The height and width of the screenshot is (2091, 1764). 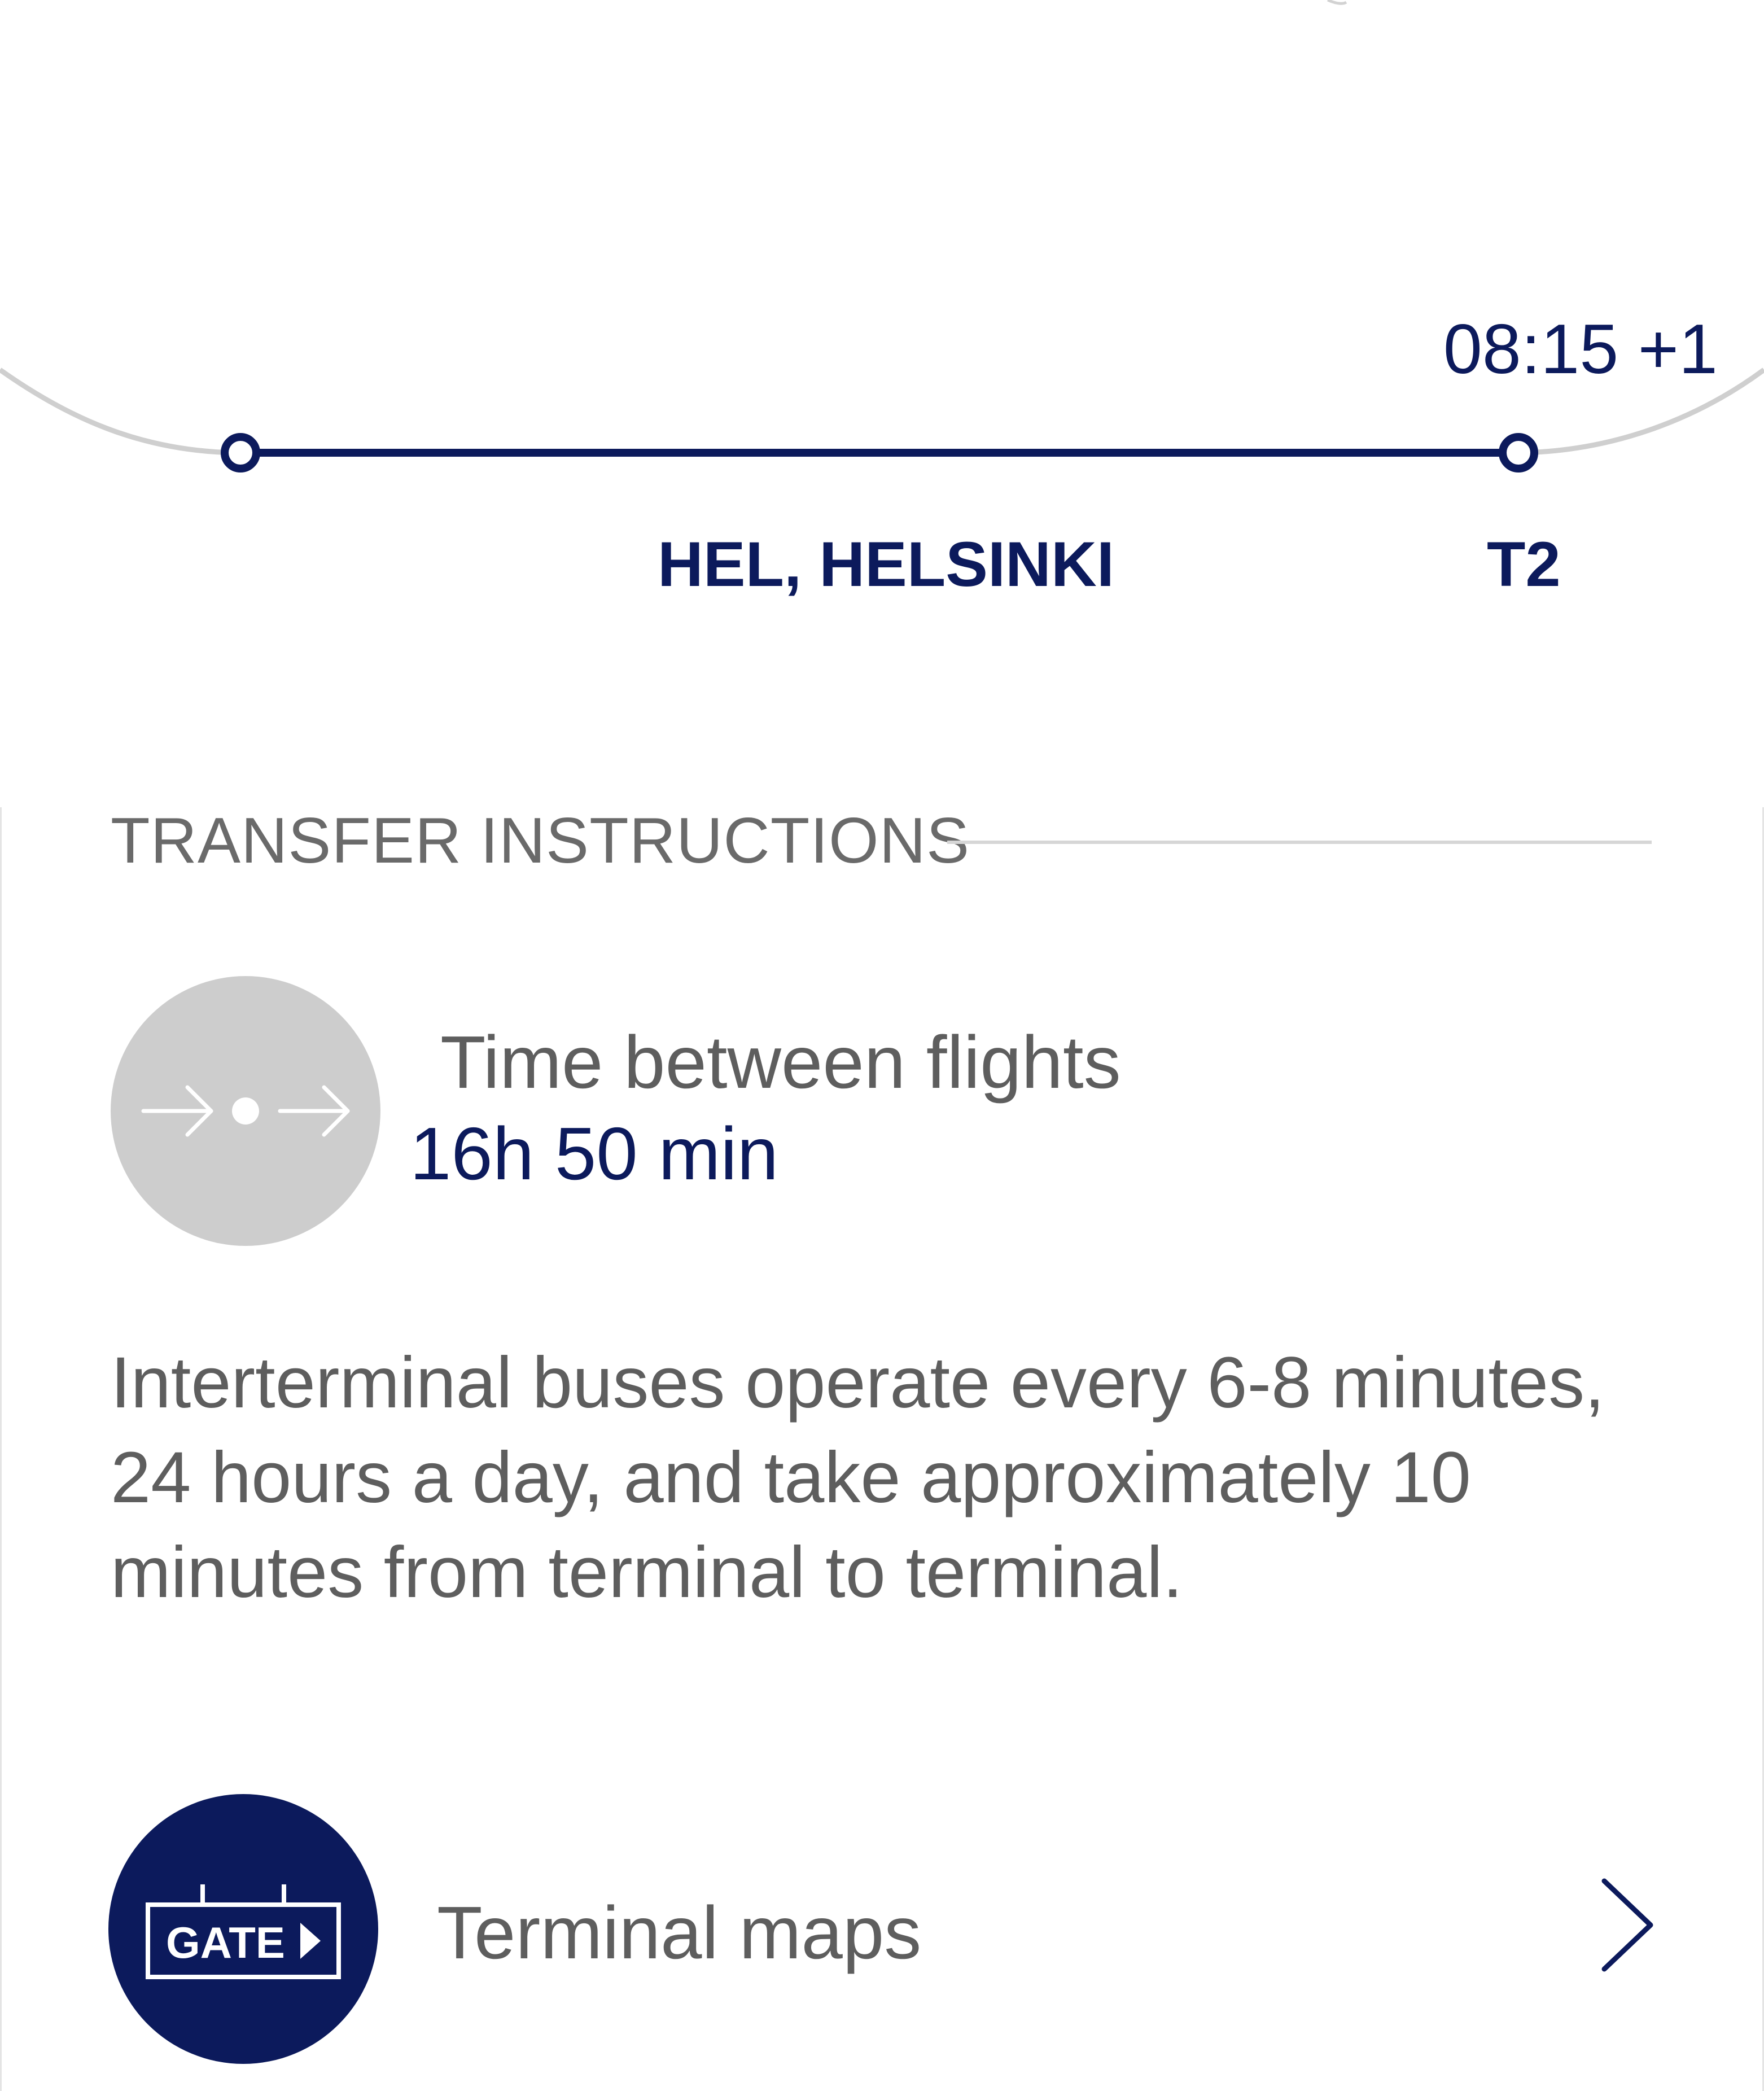 What do you see at coordinates (679, 1932) in the screenshot?
I see `terminal-maps-label: Terminal maps` at bounding box center [679, 1932].